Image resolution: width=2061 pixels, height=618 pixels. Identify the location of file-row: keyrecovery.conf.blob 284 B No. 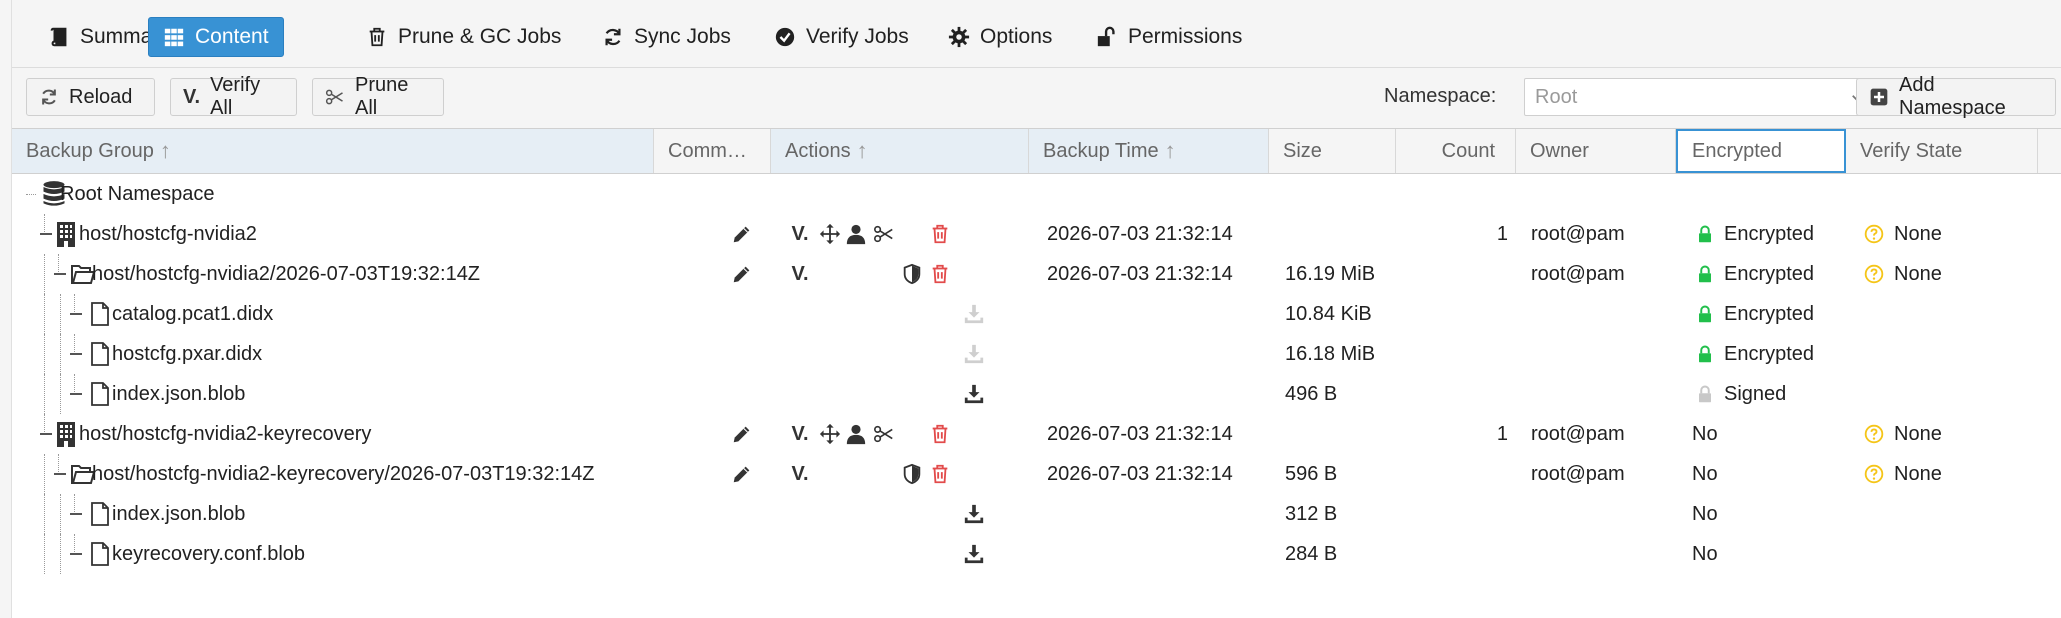
(1036, 554).